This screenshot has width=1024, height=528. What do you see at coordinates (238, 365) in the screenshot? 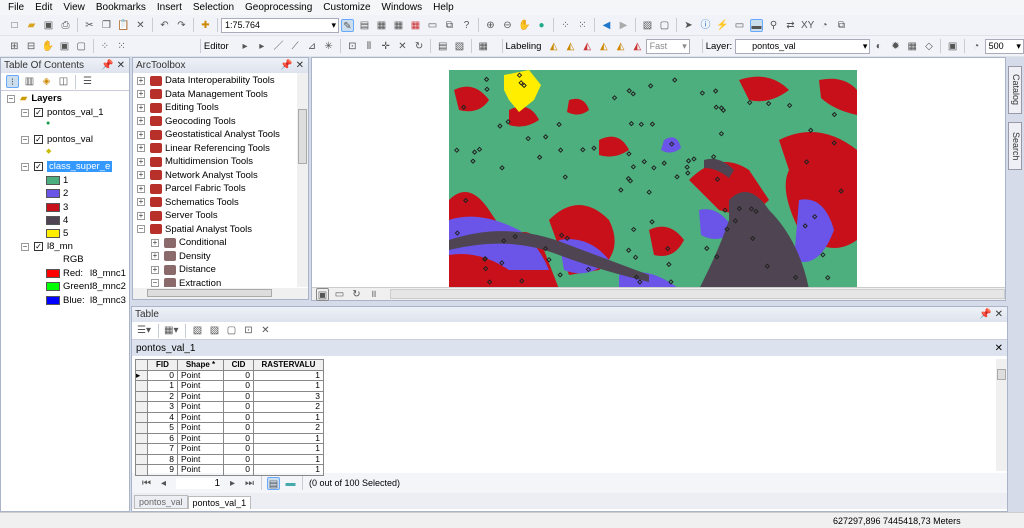
I see `column-header: CID` at bounding box center [238, 365].